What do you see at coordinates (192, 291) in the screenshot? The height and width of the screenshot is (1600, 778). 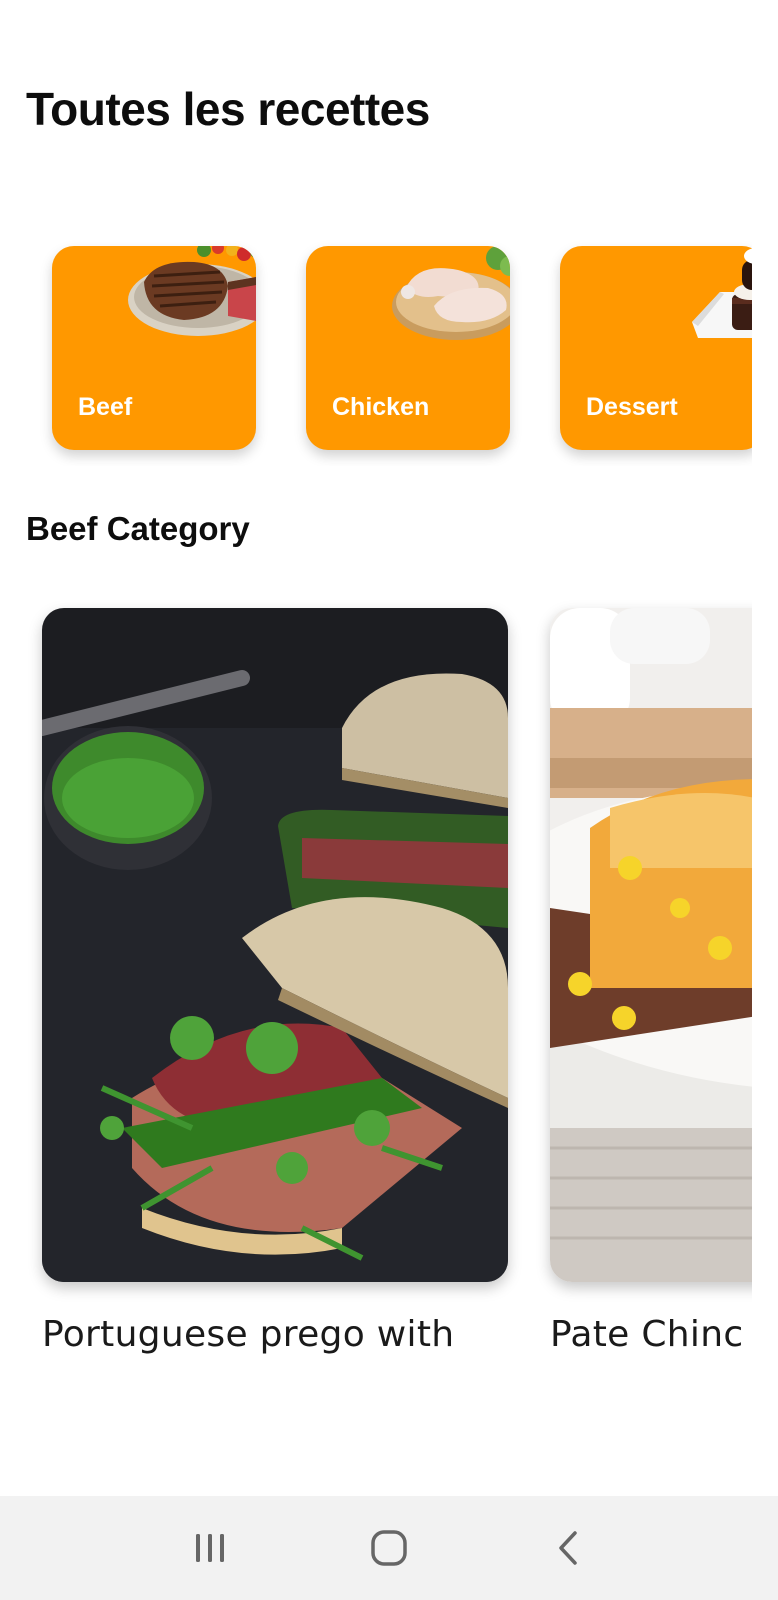 I see `beef-category-image` at bounding box center [192, 291].